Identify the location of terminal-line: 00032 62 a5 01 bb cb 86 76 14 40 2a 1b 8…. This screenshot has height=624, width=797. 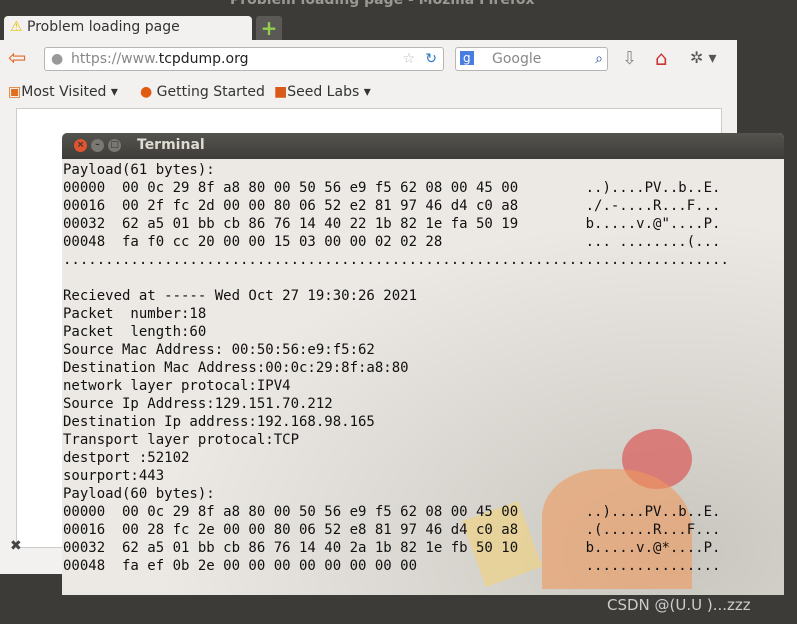
(392, 548).